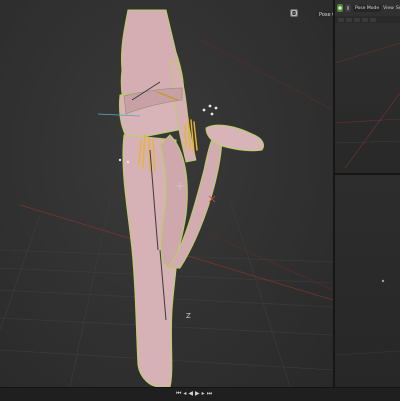  I want to click on secondary-viewport-upper, so click(367, 98).